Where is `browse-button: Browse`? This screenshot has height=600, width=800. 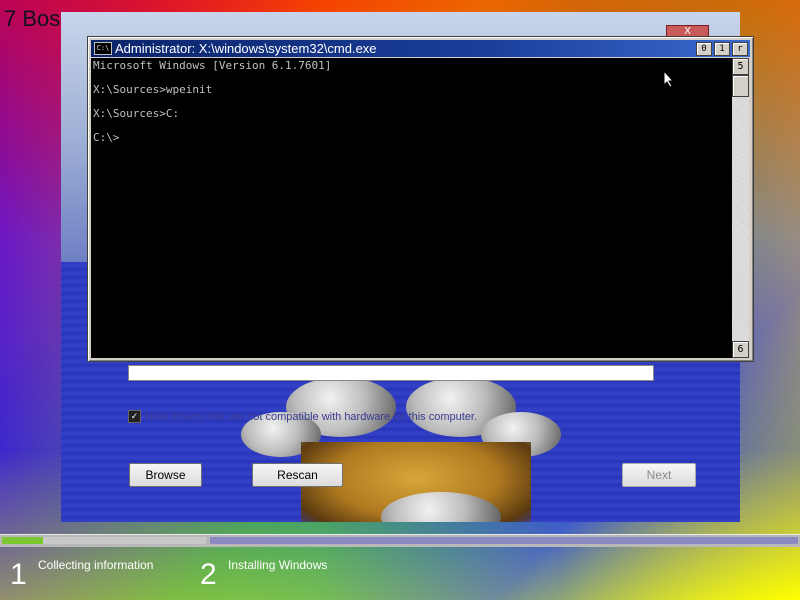 browse-button: Browse is located at coordinates (165, 475).